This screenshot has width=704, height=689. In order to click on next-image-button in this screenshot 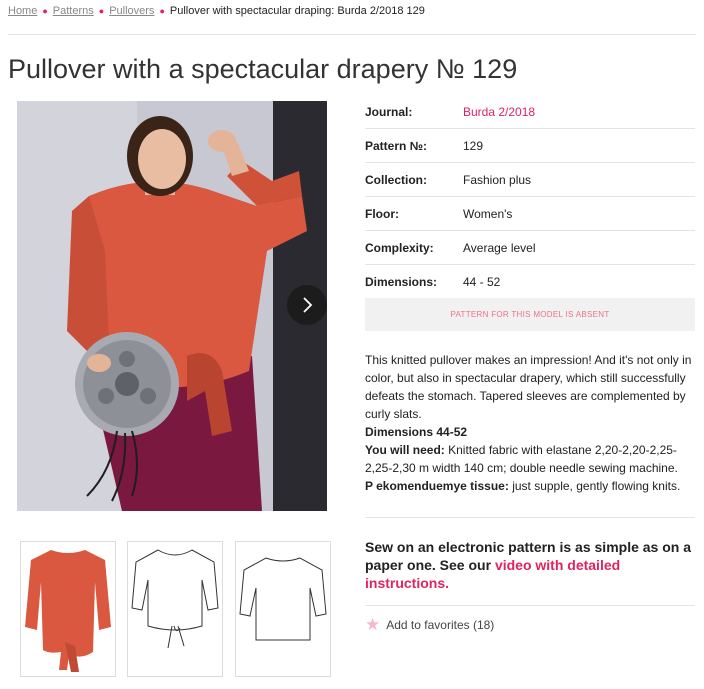, I will do `click(307, 305)`.